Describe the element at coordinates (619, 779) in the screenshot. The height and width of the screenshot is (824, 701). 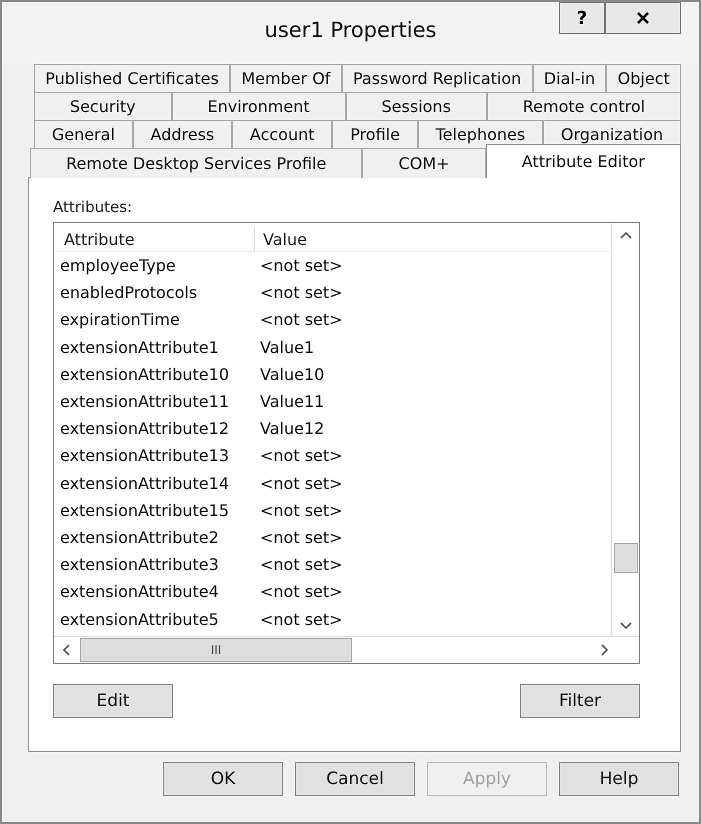
I see `button: Help` at that location.